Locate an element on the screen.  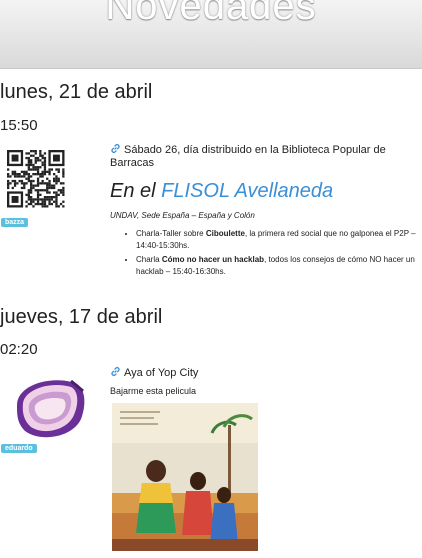
date-heading: lunes, 21 de abril is located at coordinates (76, 92).